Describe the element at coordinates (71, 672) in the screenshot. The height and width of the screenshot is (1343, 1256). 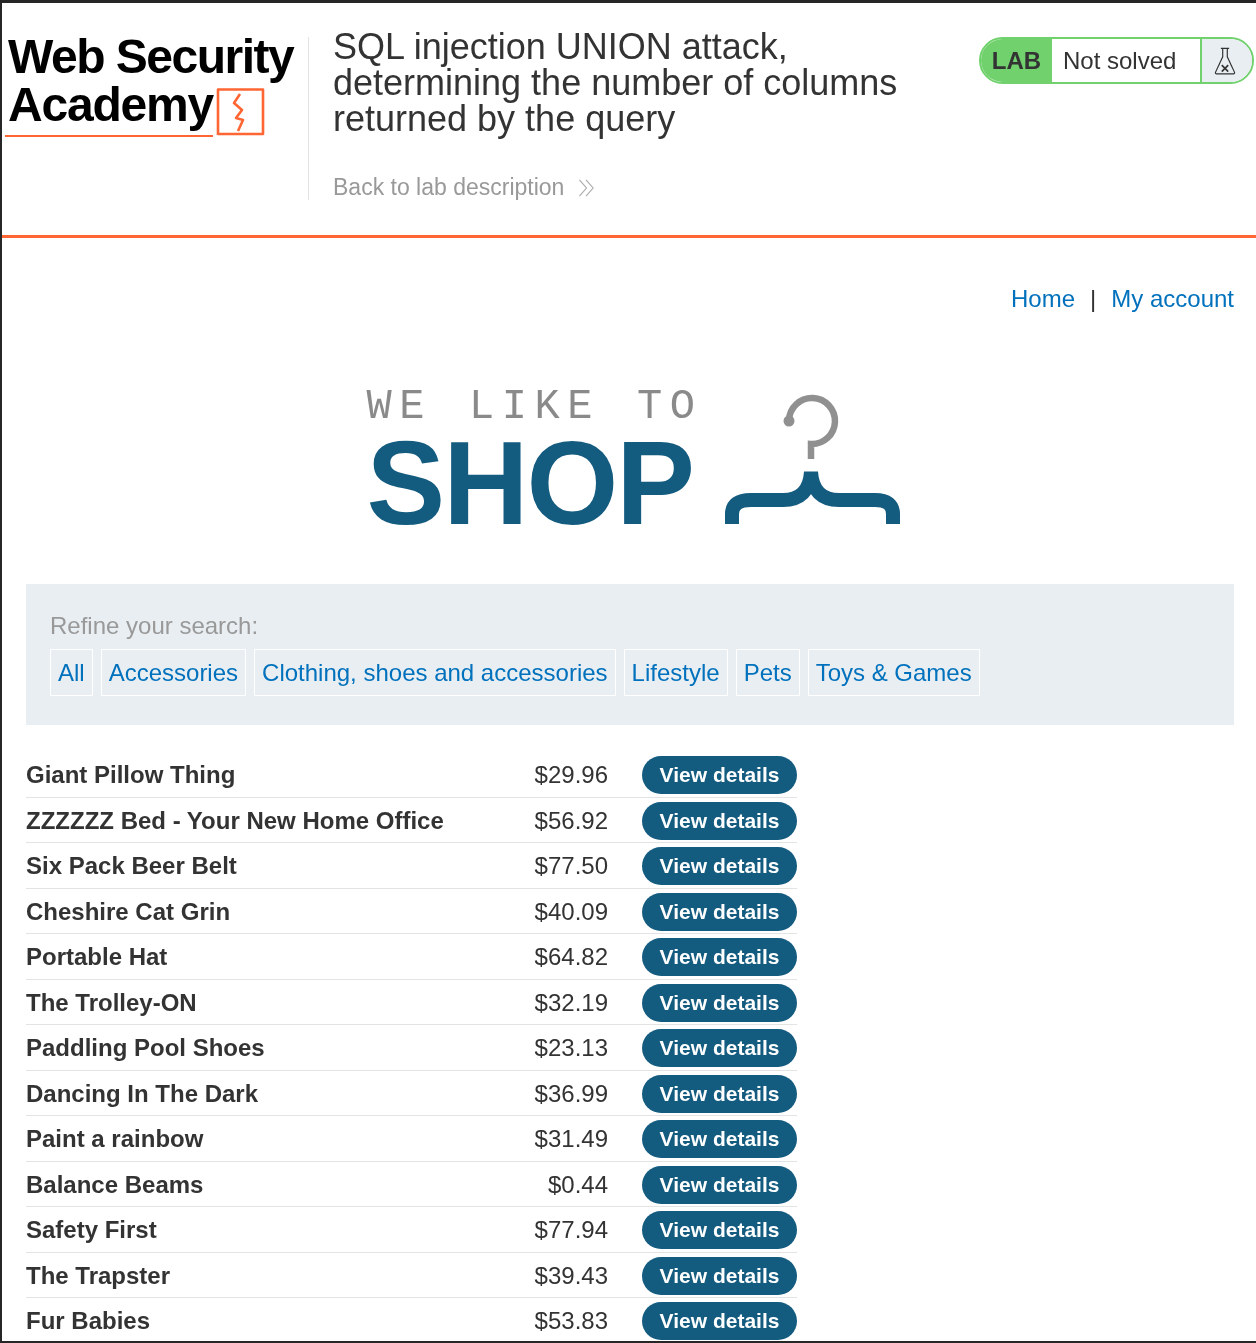
I see `category-filter-link: All` at that location.